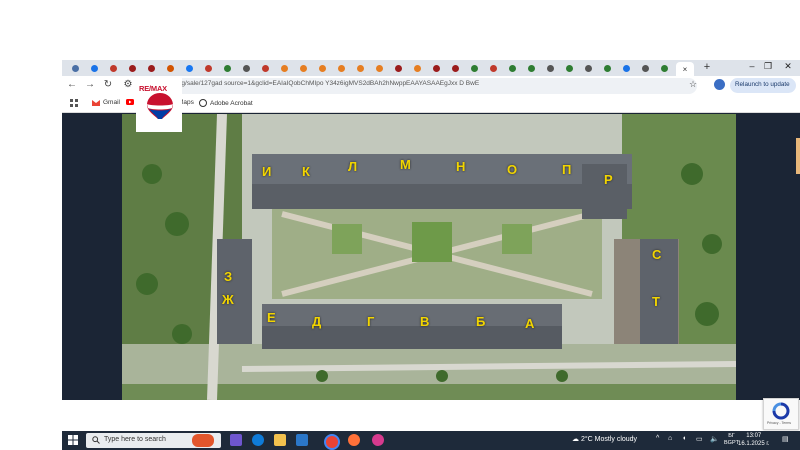  I want to click on building-label: Д, so click(317, 321).